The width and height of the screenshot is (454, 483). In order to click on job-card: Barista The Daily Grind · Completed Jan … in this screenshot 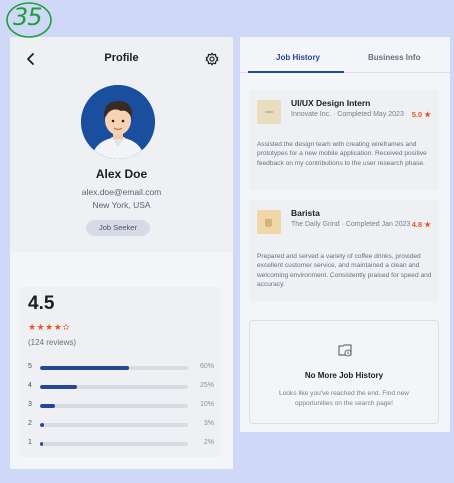, I will do `click(344, 250)`.